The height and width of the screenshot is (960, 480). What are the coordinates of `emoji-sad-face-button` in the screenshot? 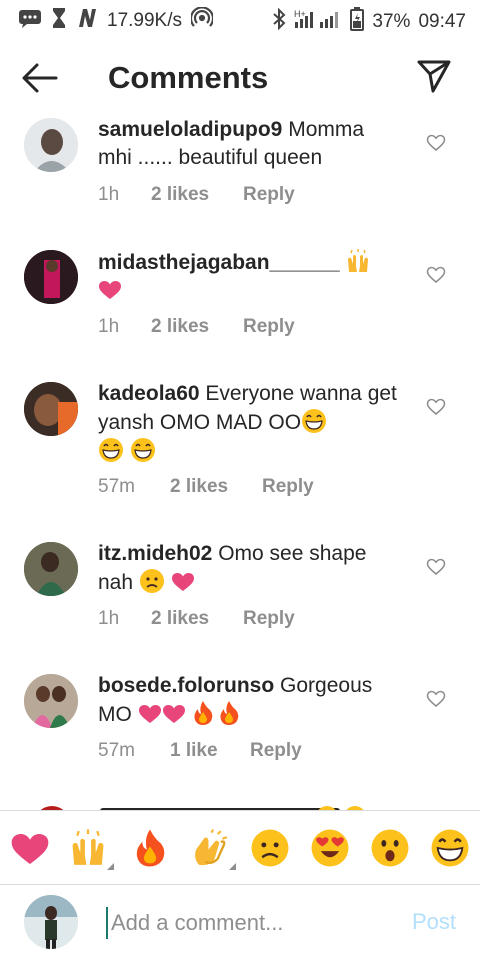 It's located at (270, 848).